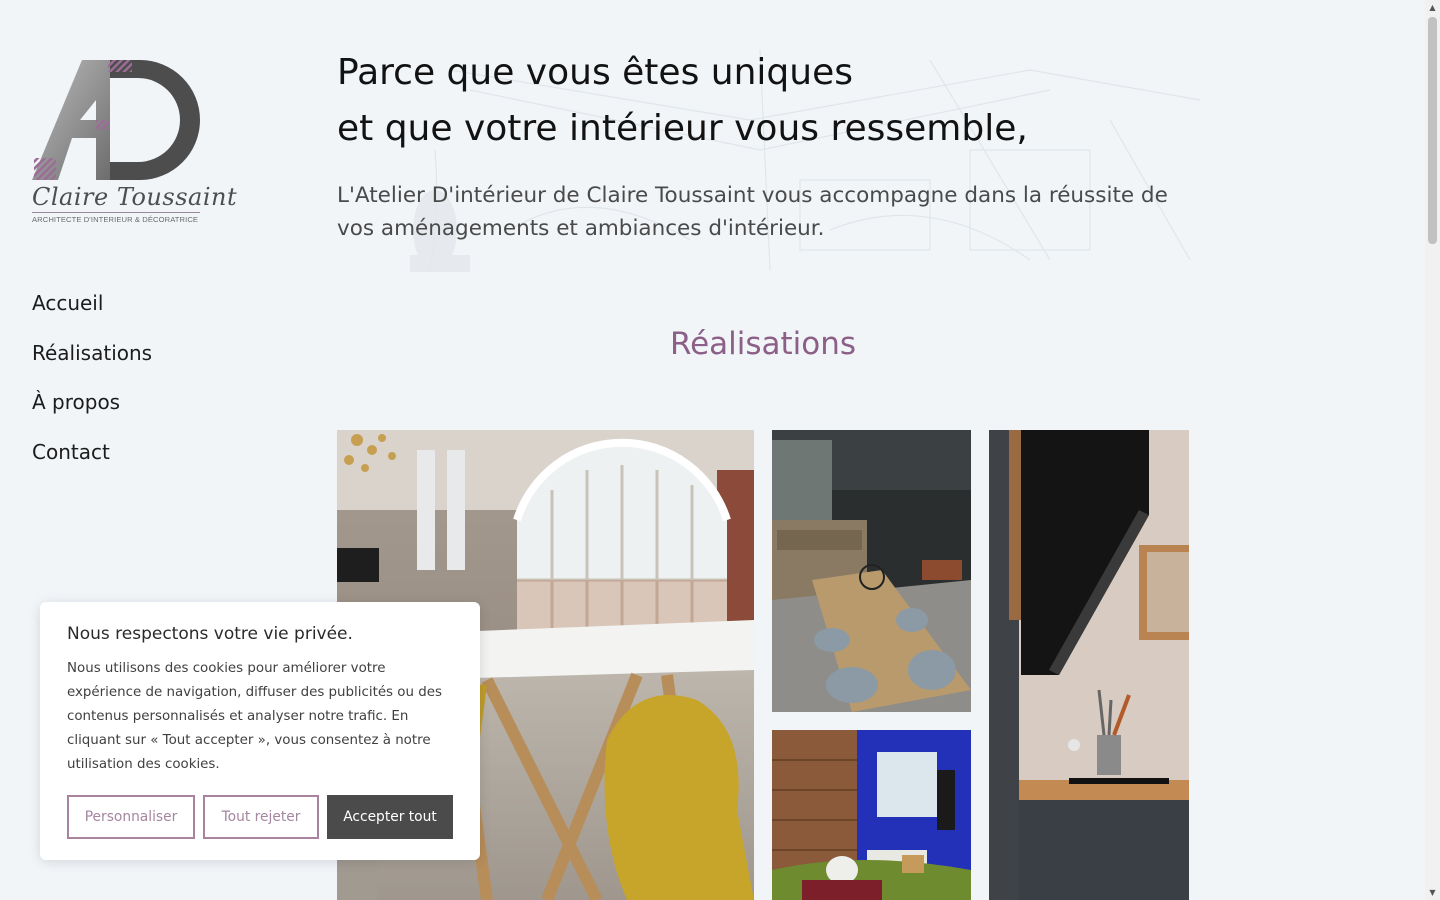  Describe the element at coordinates (1432, 7) in the screenshot. I see `scroll-up-icon: ▲` at that location.